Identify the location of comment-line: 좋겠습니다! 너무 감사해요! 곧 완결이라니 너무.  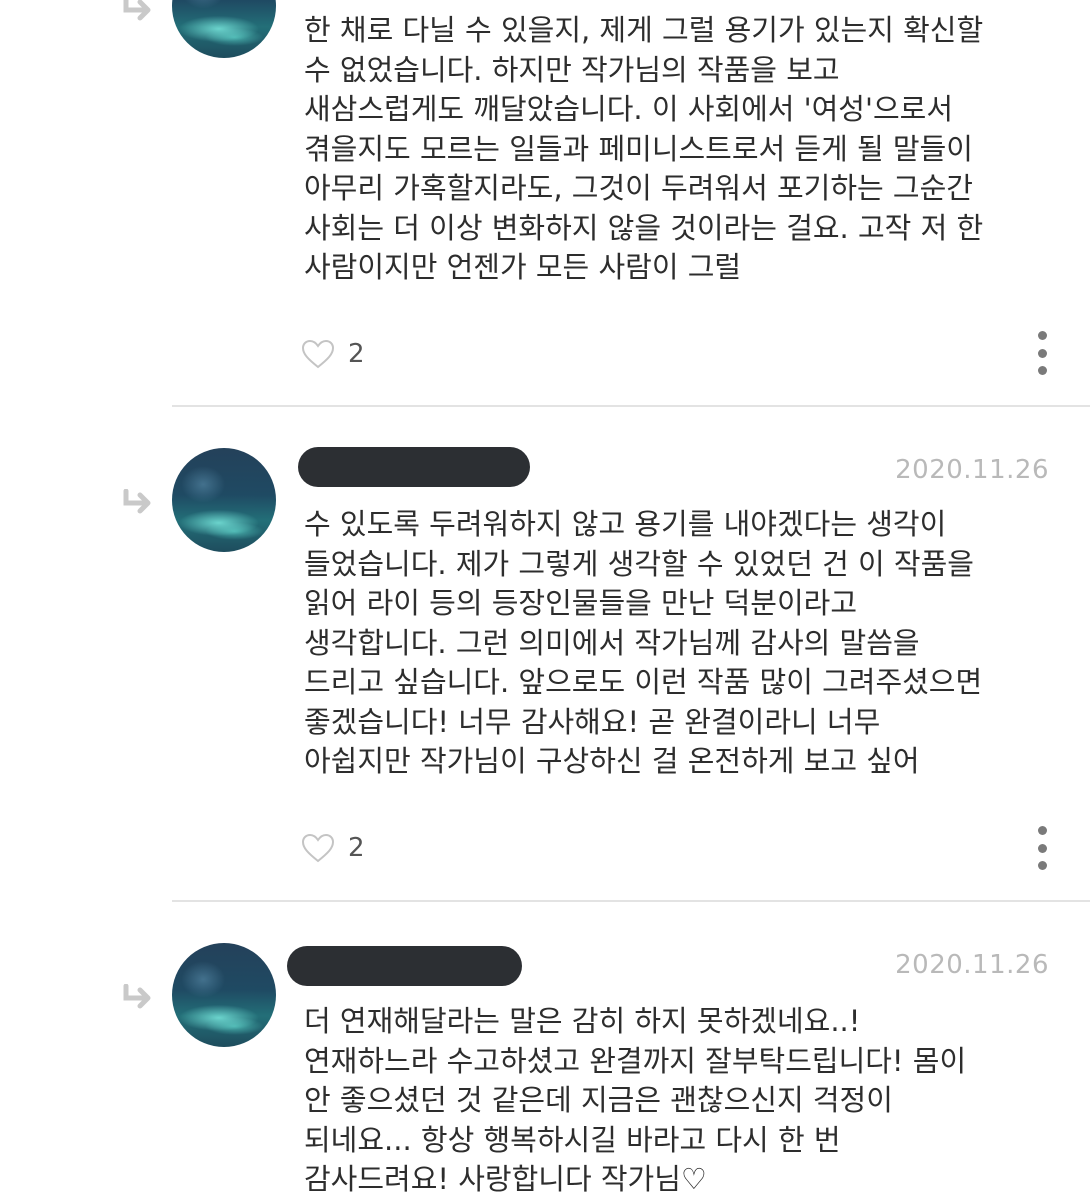
(592, 721).